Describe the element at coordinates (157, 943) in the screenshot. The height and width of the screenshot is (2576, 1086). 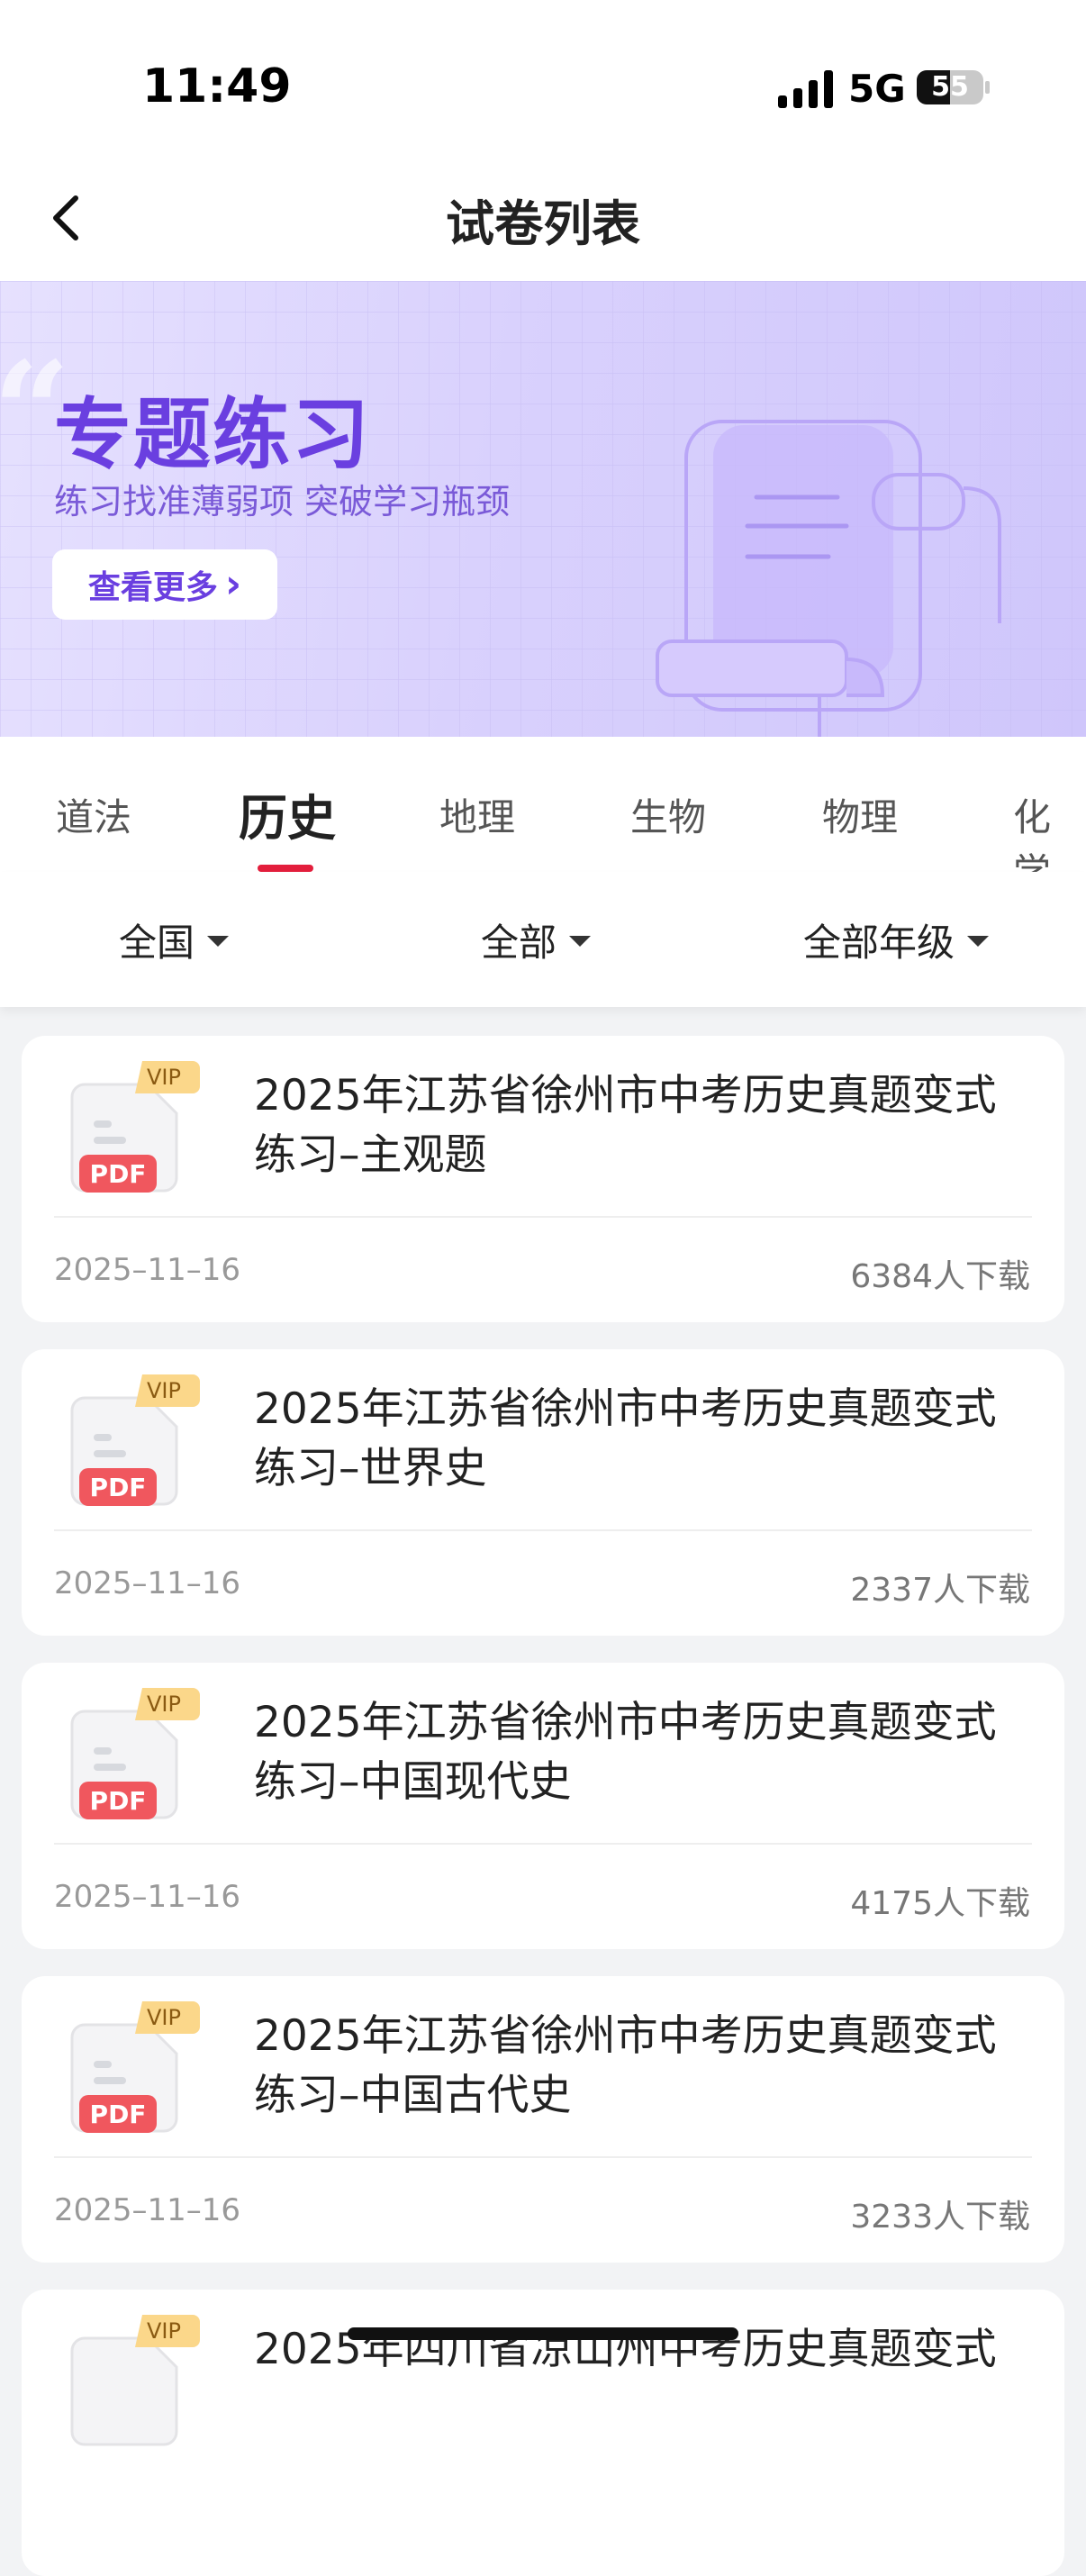
I see `region-filter-label: 全国` at that location.